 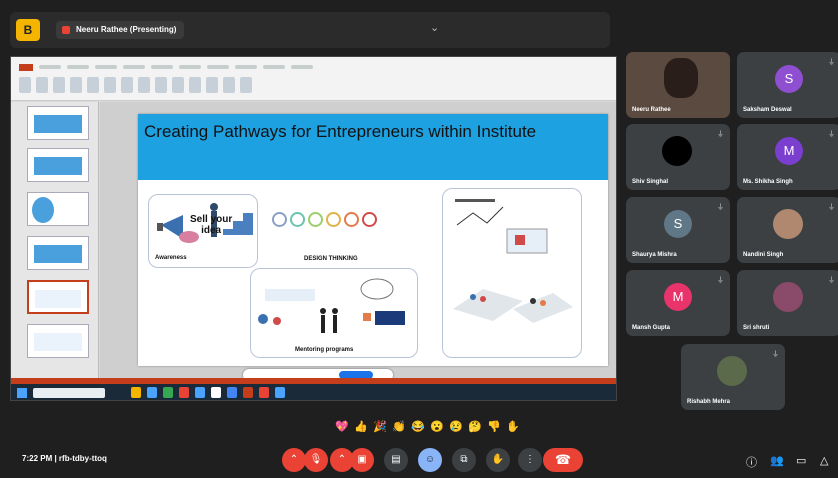 What do you see at coordinates (28, 30) in the screenshot?
I see `app-badge: B` at bounding box center [28, 30].